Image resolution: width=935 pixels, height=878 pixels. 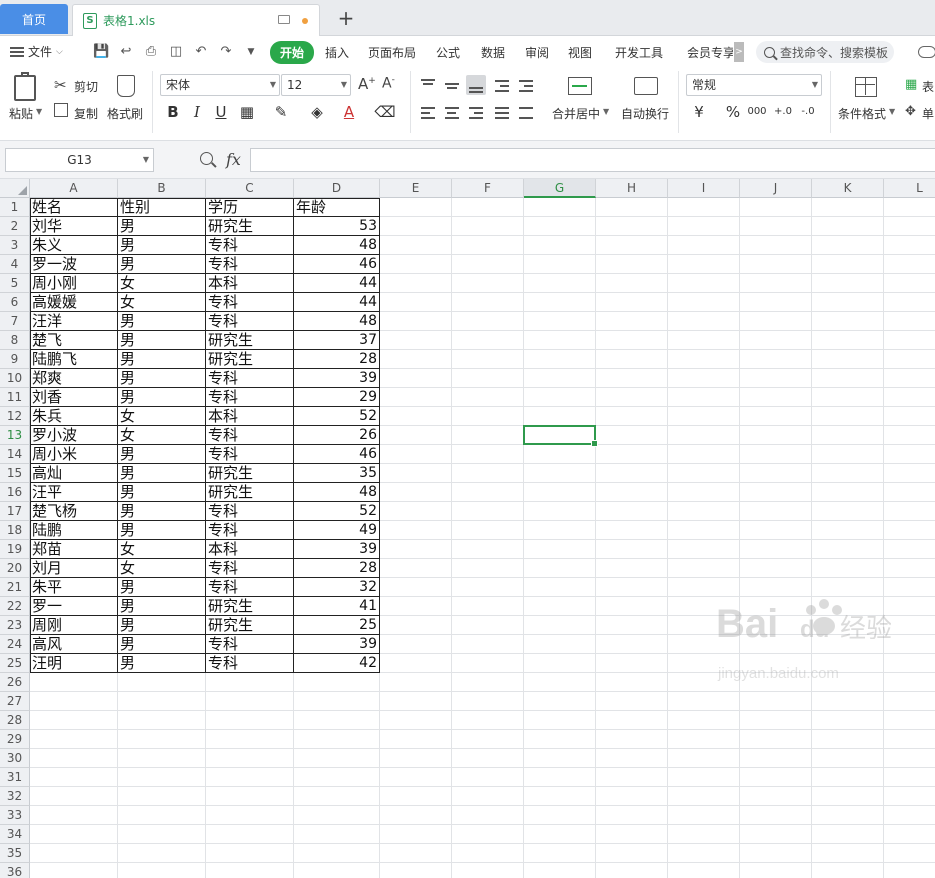 What do you see at coordinates (15, 587) in the screenshot?
I see `row-header-21: 21` at bounding box center [15, 587].